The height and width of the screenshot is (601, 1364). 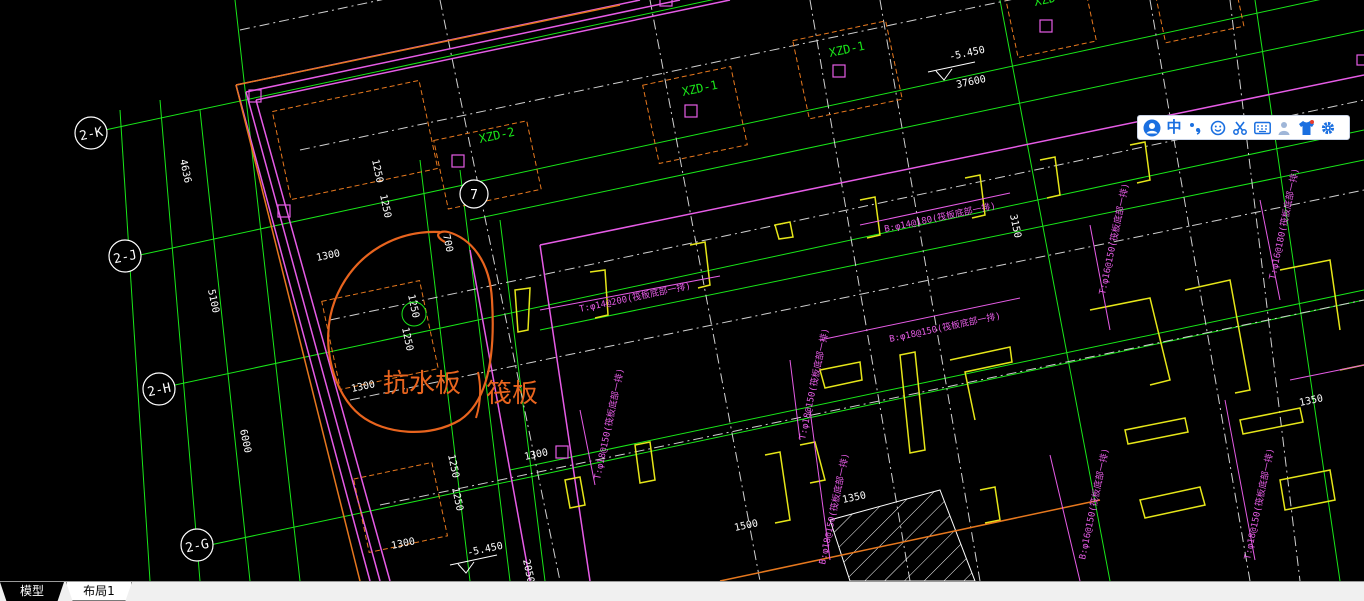 I want to click on gear-icon, so click(x=1328, y=128).